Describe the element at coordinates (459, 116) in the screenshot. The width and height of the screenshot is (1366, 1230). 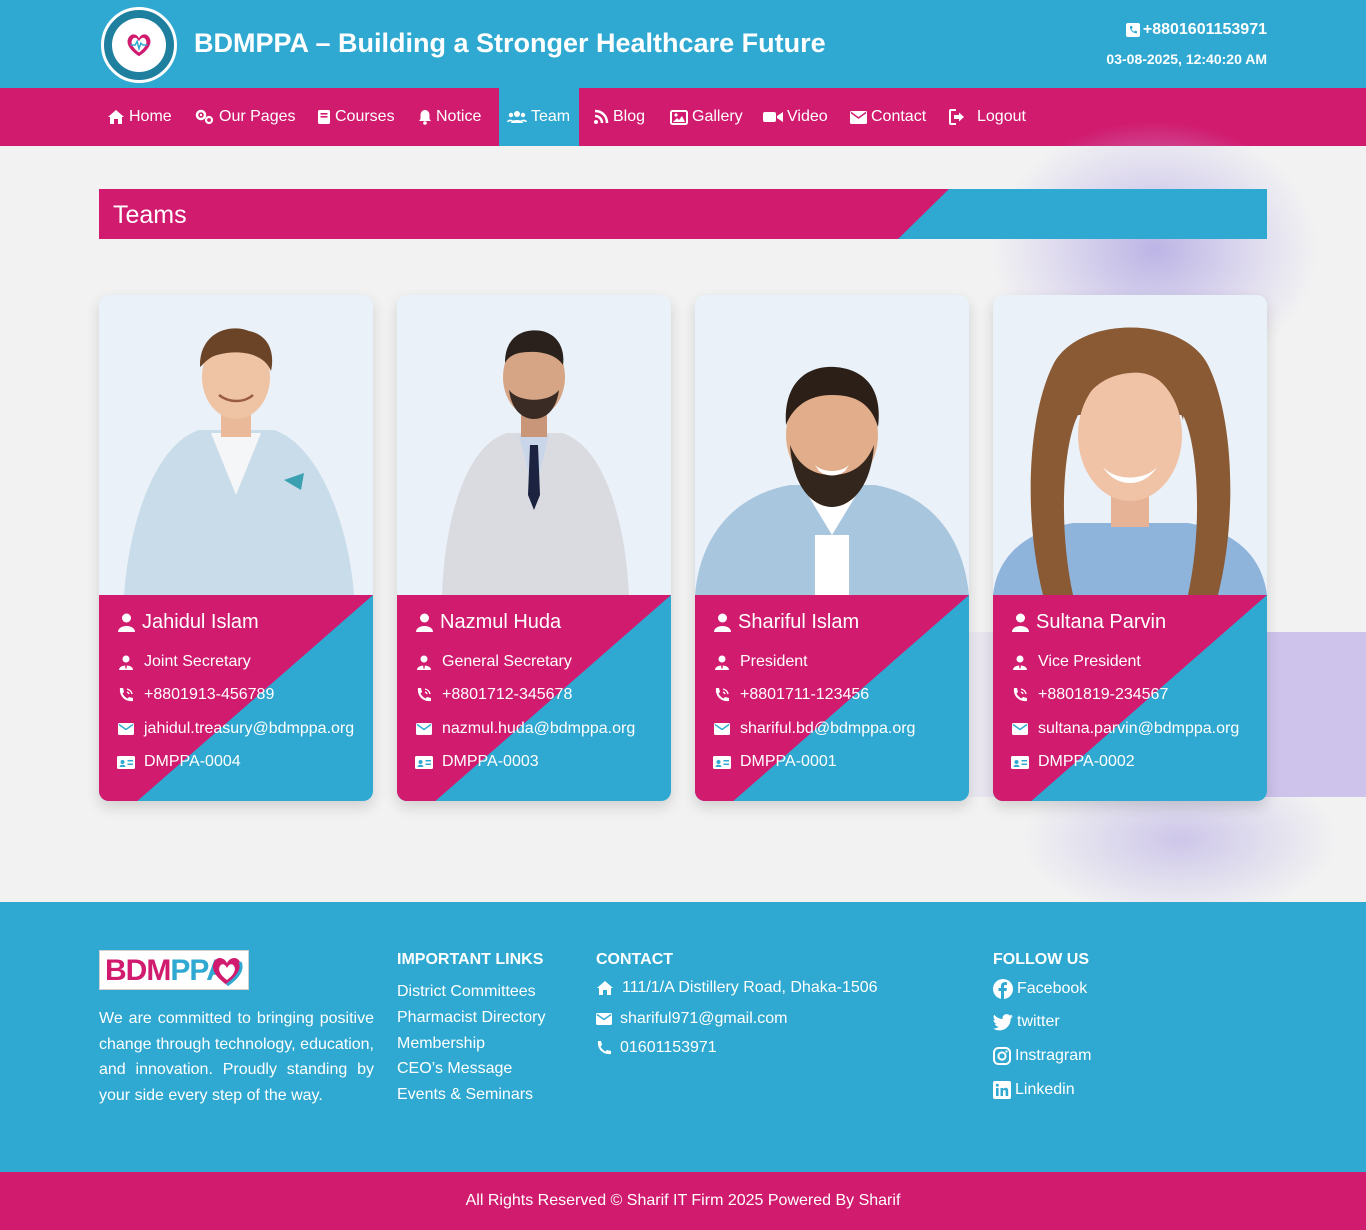
I see `nav-label-notice: Notice` at that location.